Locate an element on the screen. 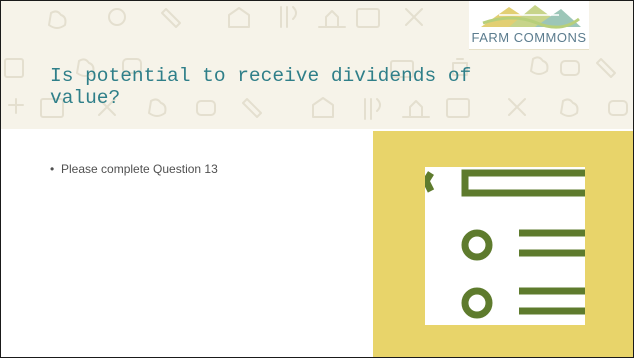  barn-icon is located at coordinates (239, 17).